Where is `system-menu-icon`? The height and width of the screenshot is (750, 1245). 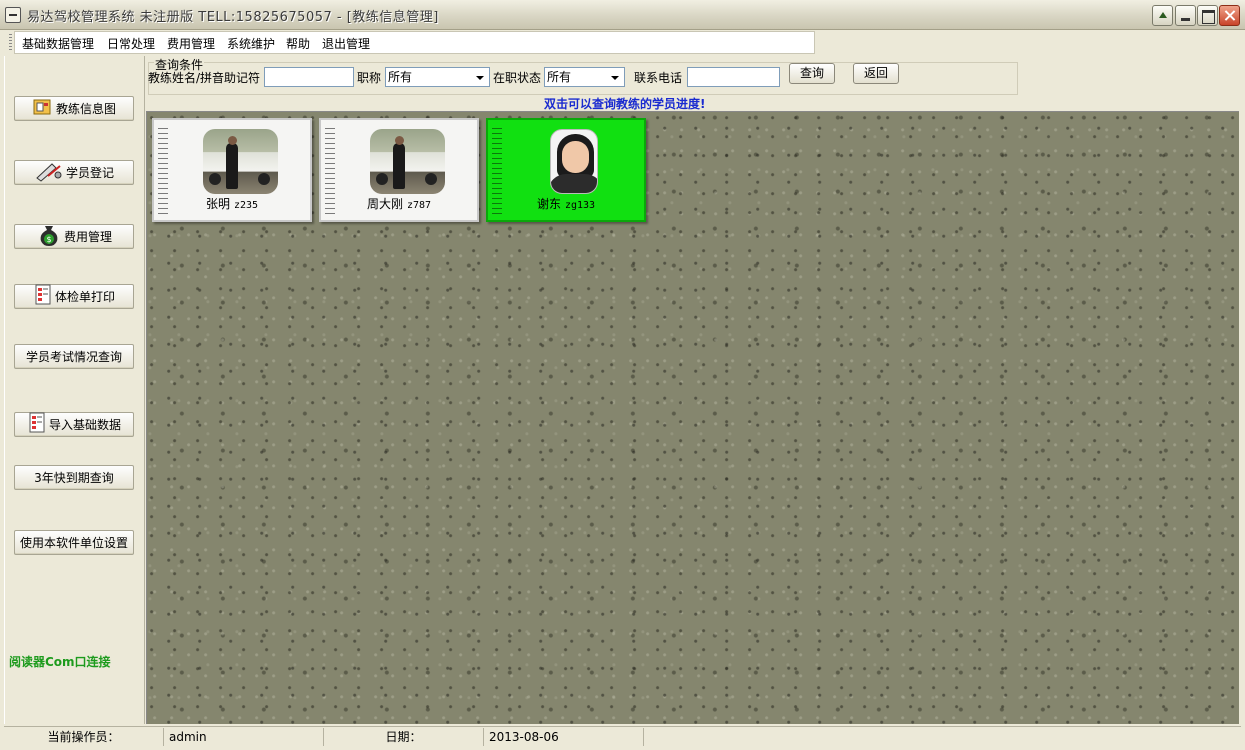
system-menu-icon is located at coordinates (13, 15).